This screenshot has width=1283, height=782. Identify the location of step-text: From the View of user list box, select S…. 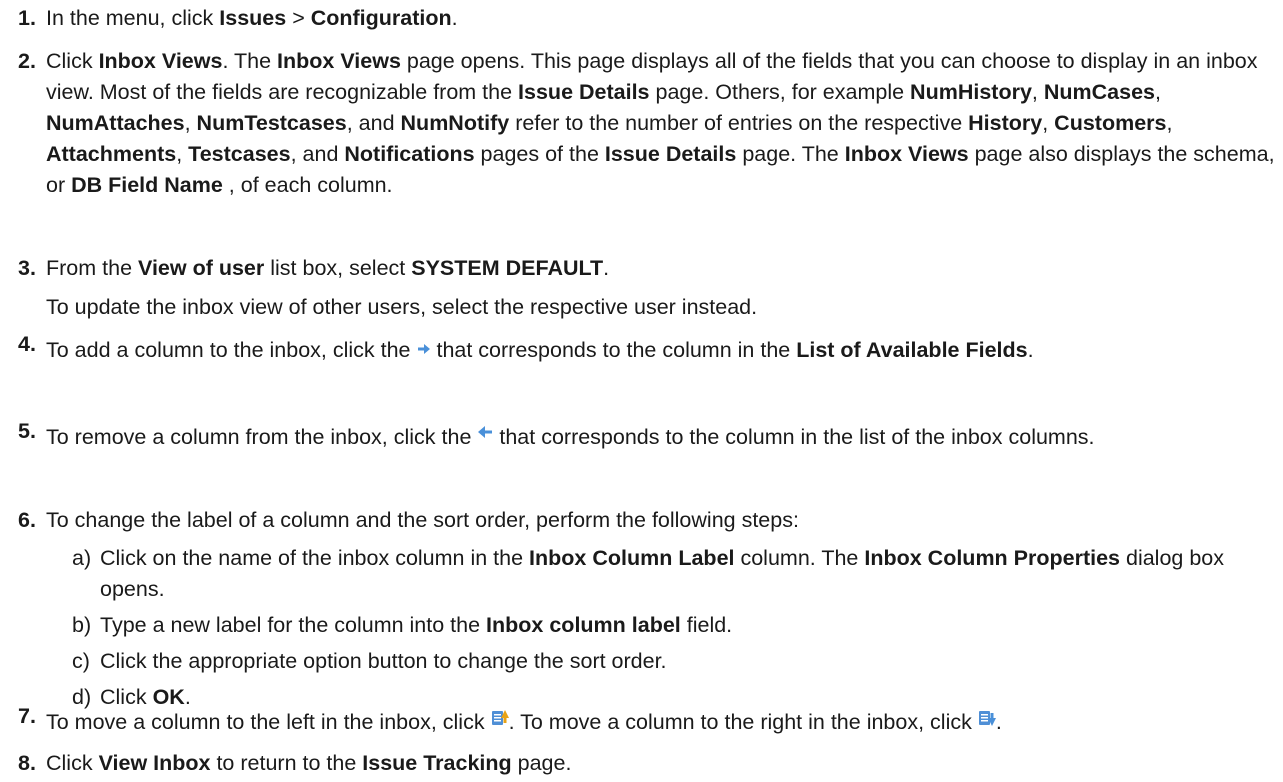
(661, 288).